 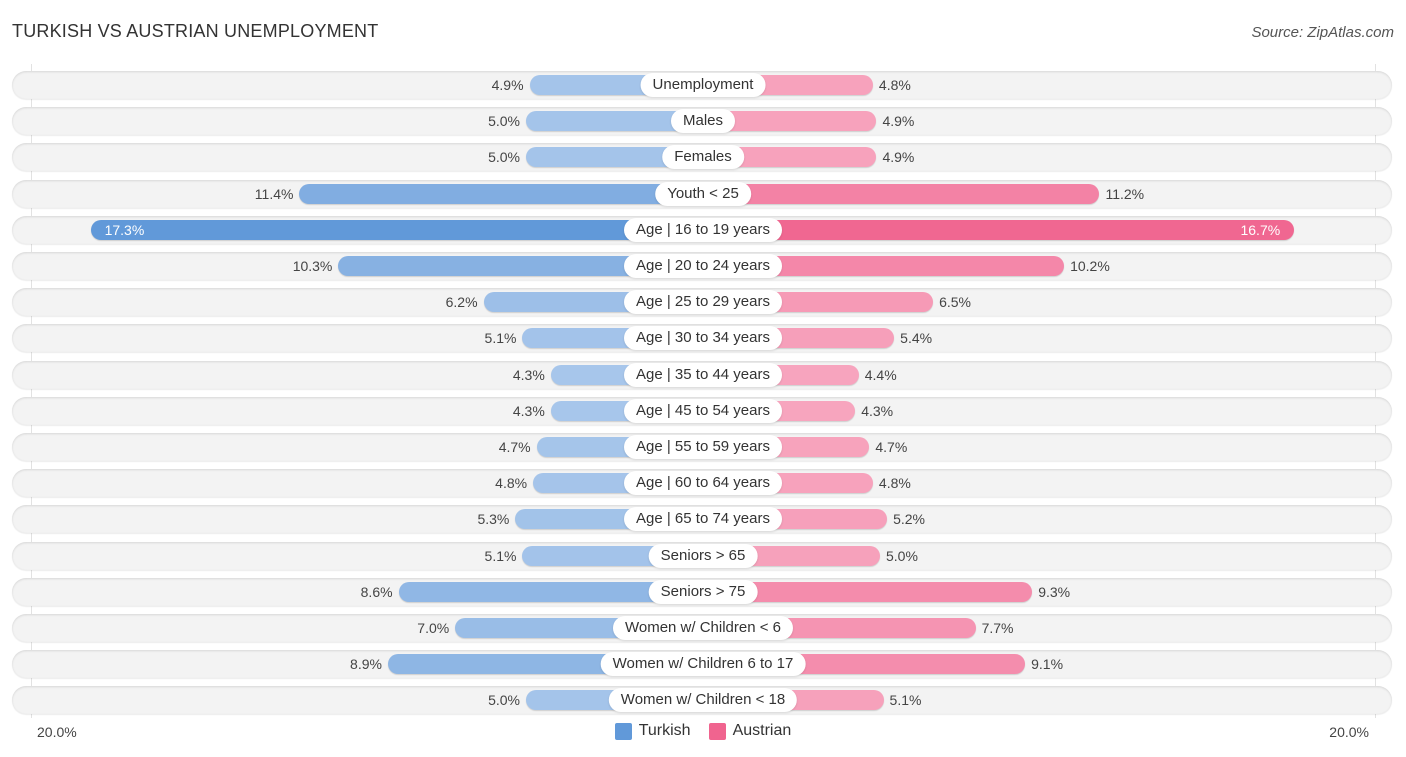 What do you see at coordinates (997, 628) in the screenshot?
I see `value-label-austrian: 7.7%` at bounding box center [997, 628].